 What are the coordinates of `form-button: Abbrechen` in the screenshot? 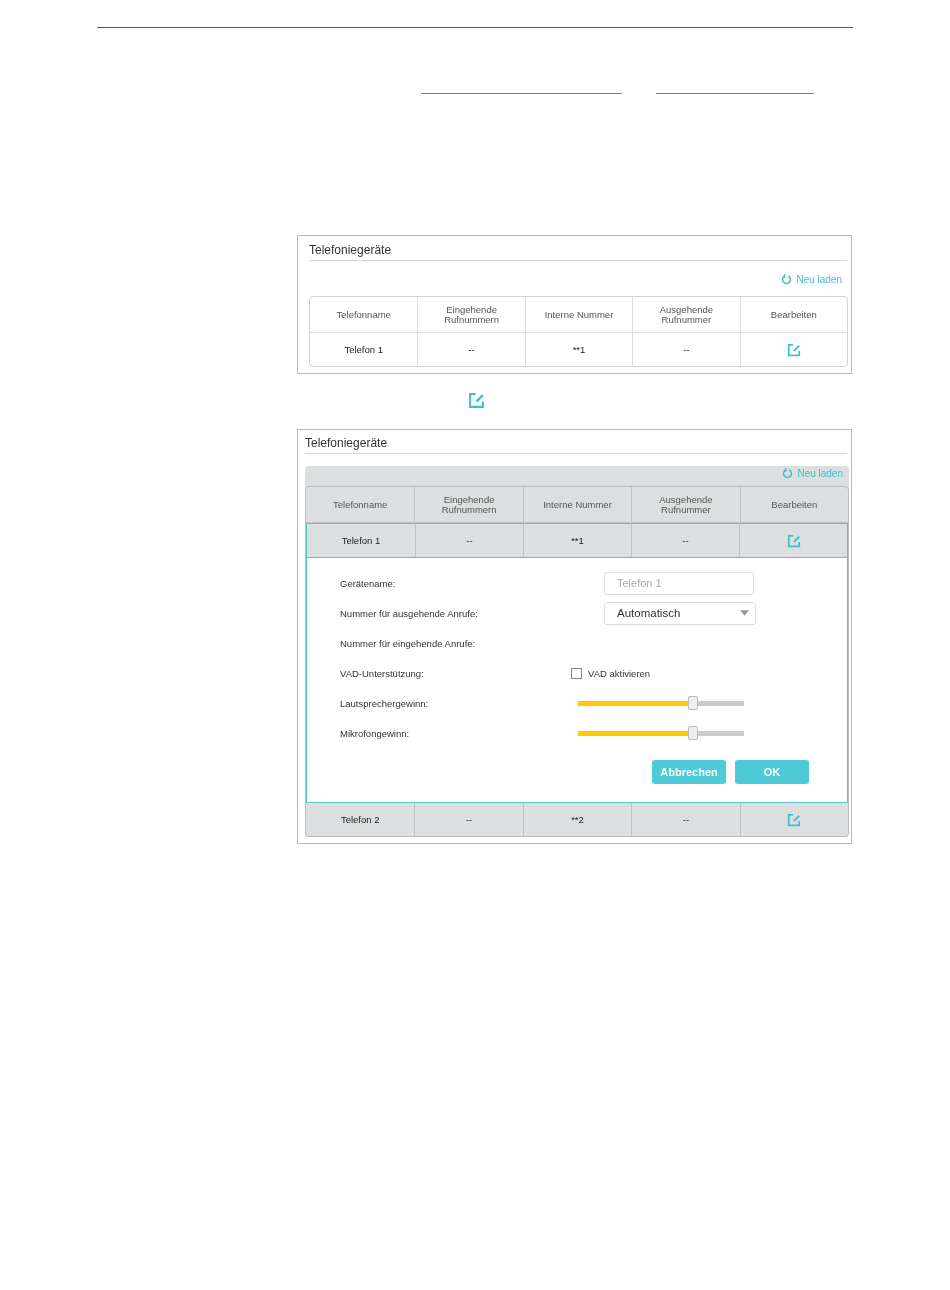 It's located at (689, 772).